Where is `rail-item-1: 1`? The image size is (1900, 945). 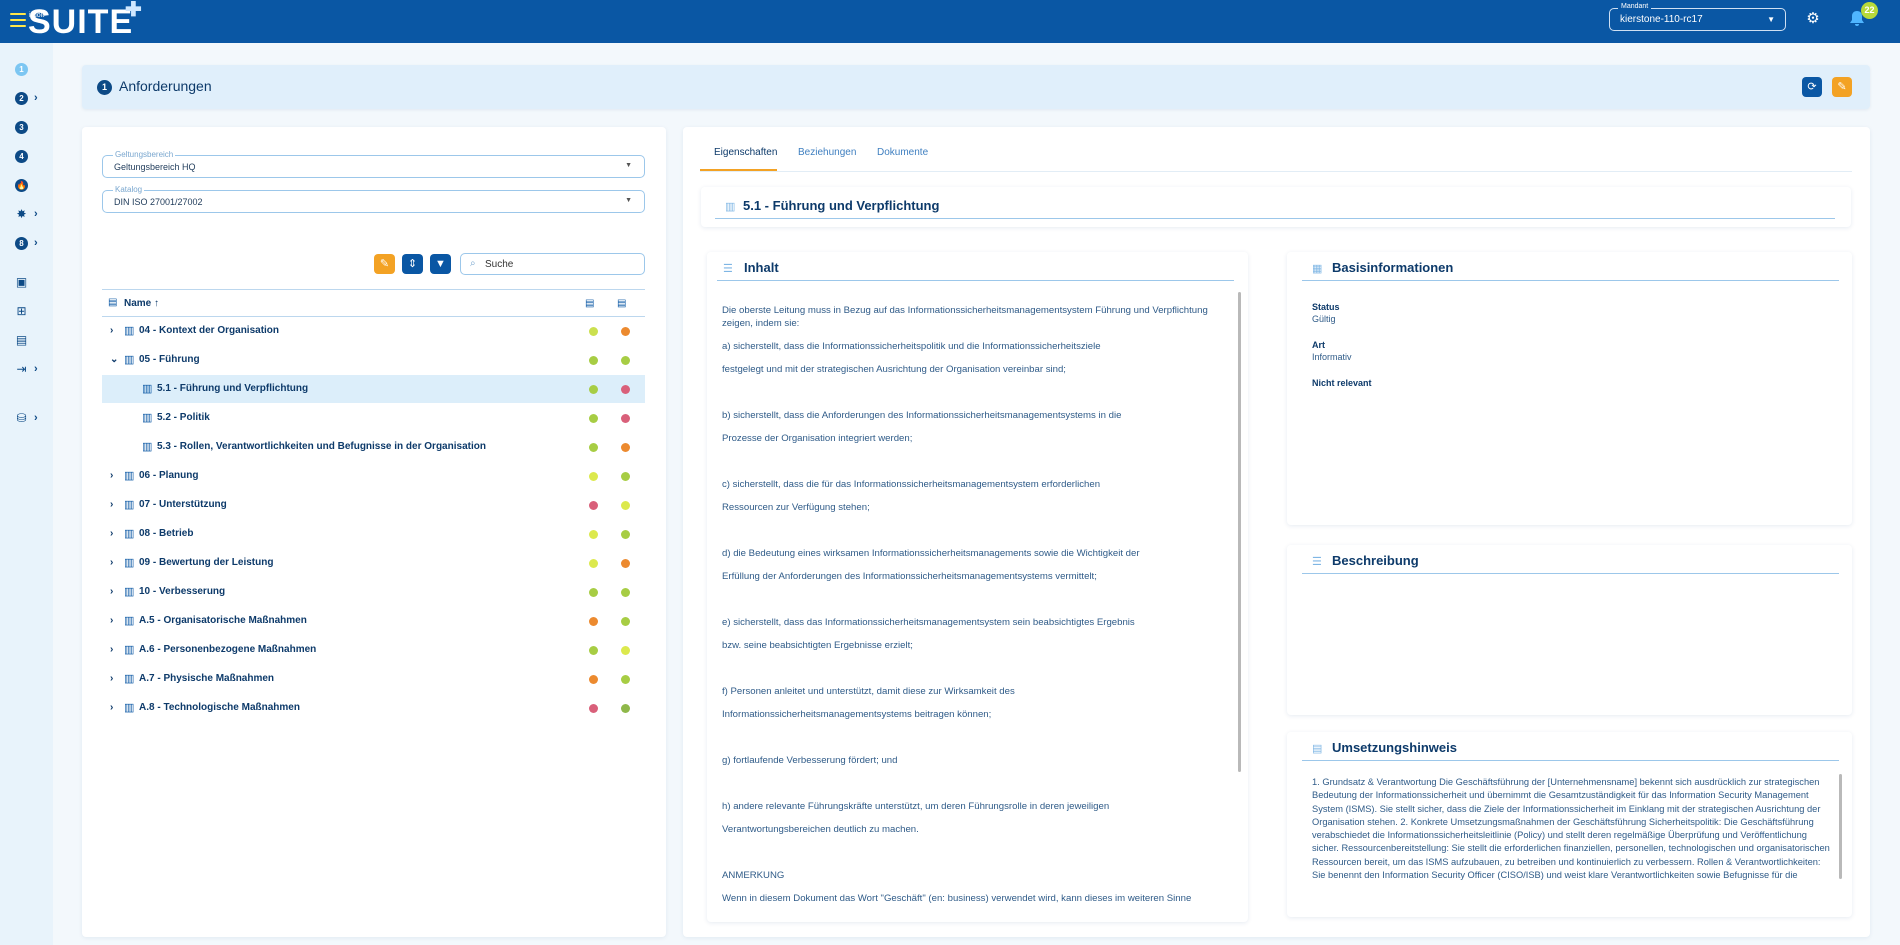
rail-item-1: 1 is located at coordinates (32, 69).